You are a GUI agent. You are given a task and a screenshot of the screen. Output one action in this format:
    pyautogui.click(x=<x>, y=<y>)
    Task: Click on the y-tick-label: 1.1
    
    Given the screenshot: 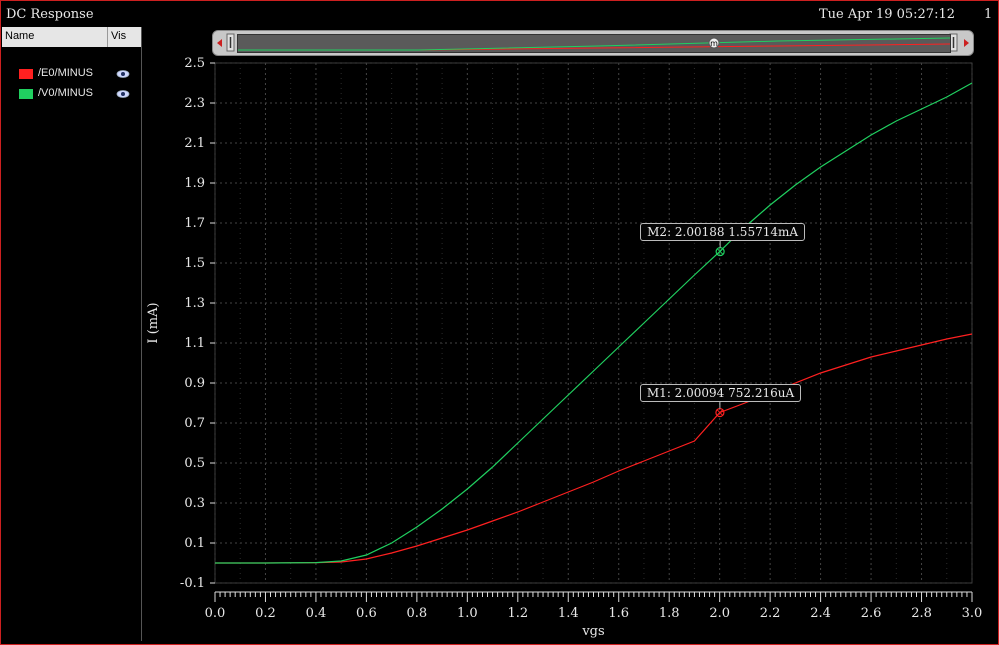 What is the action you would take?
    pyautogui.click(x=194, y=343)
    